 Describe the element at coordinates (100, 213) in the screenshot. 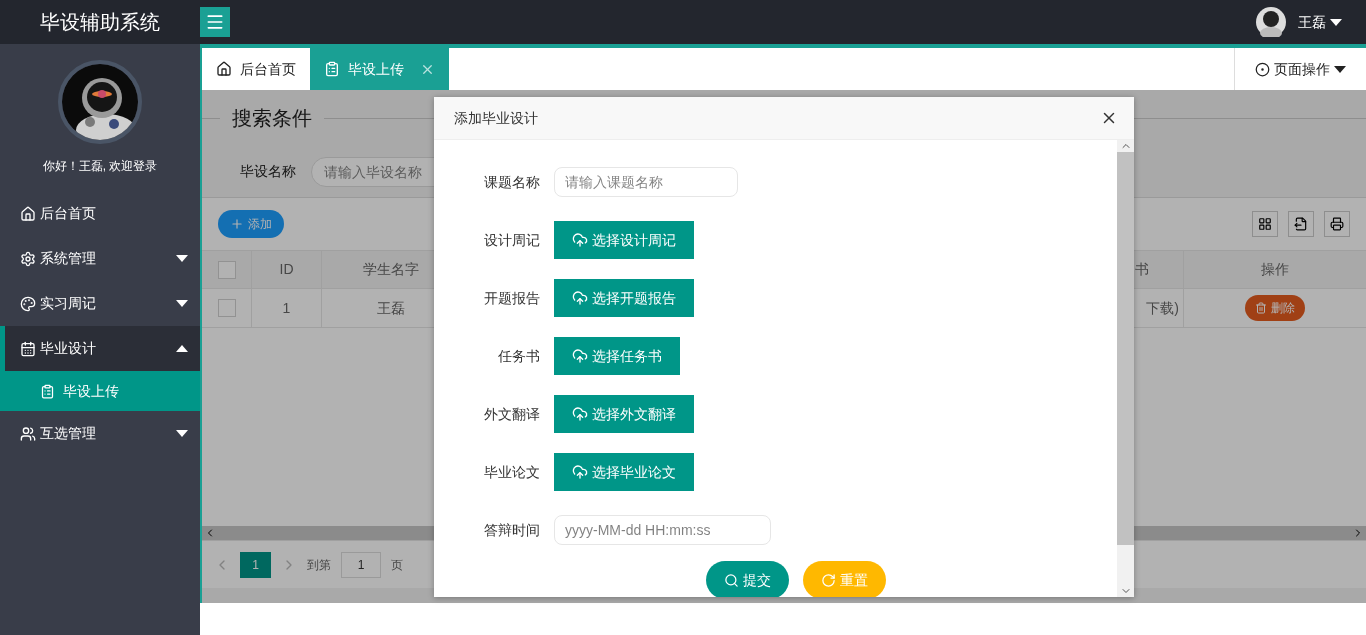

I see `sidebar-item: 后台首页` at that location.